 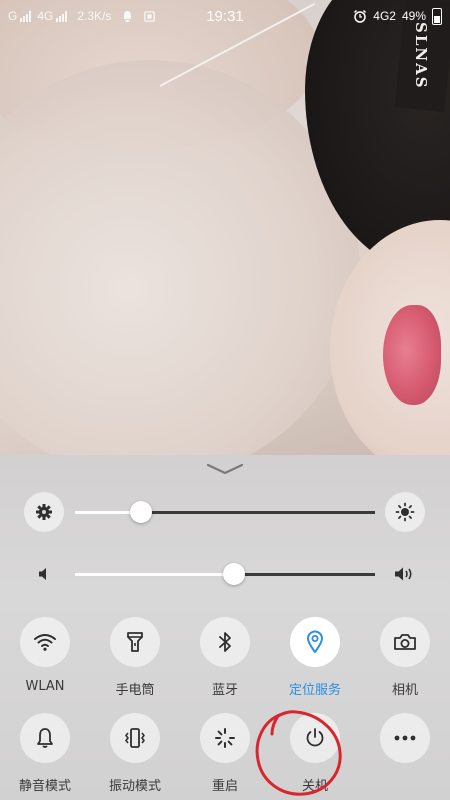 What do you see at coordinates (405, 642) in the screenshot?
I see `camera-icon` at bounding box center [405, 642].